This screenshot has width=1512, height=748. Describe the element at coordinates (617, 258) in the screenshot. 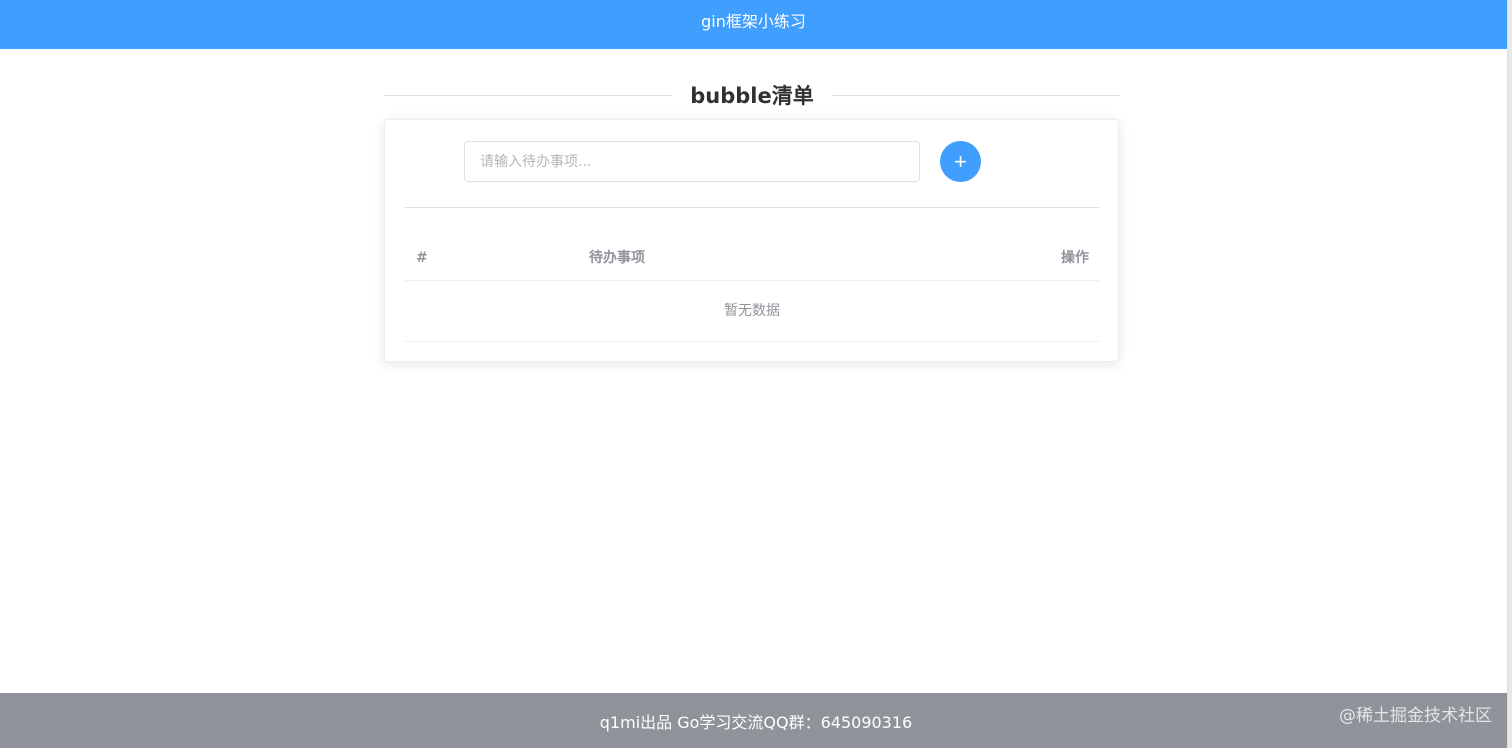

I see `column-header-todo: 待办事项` at that location.